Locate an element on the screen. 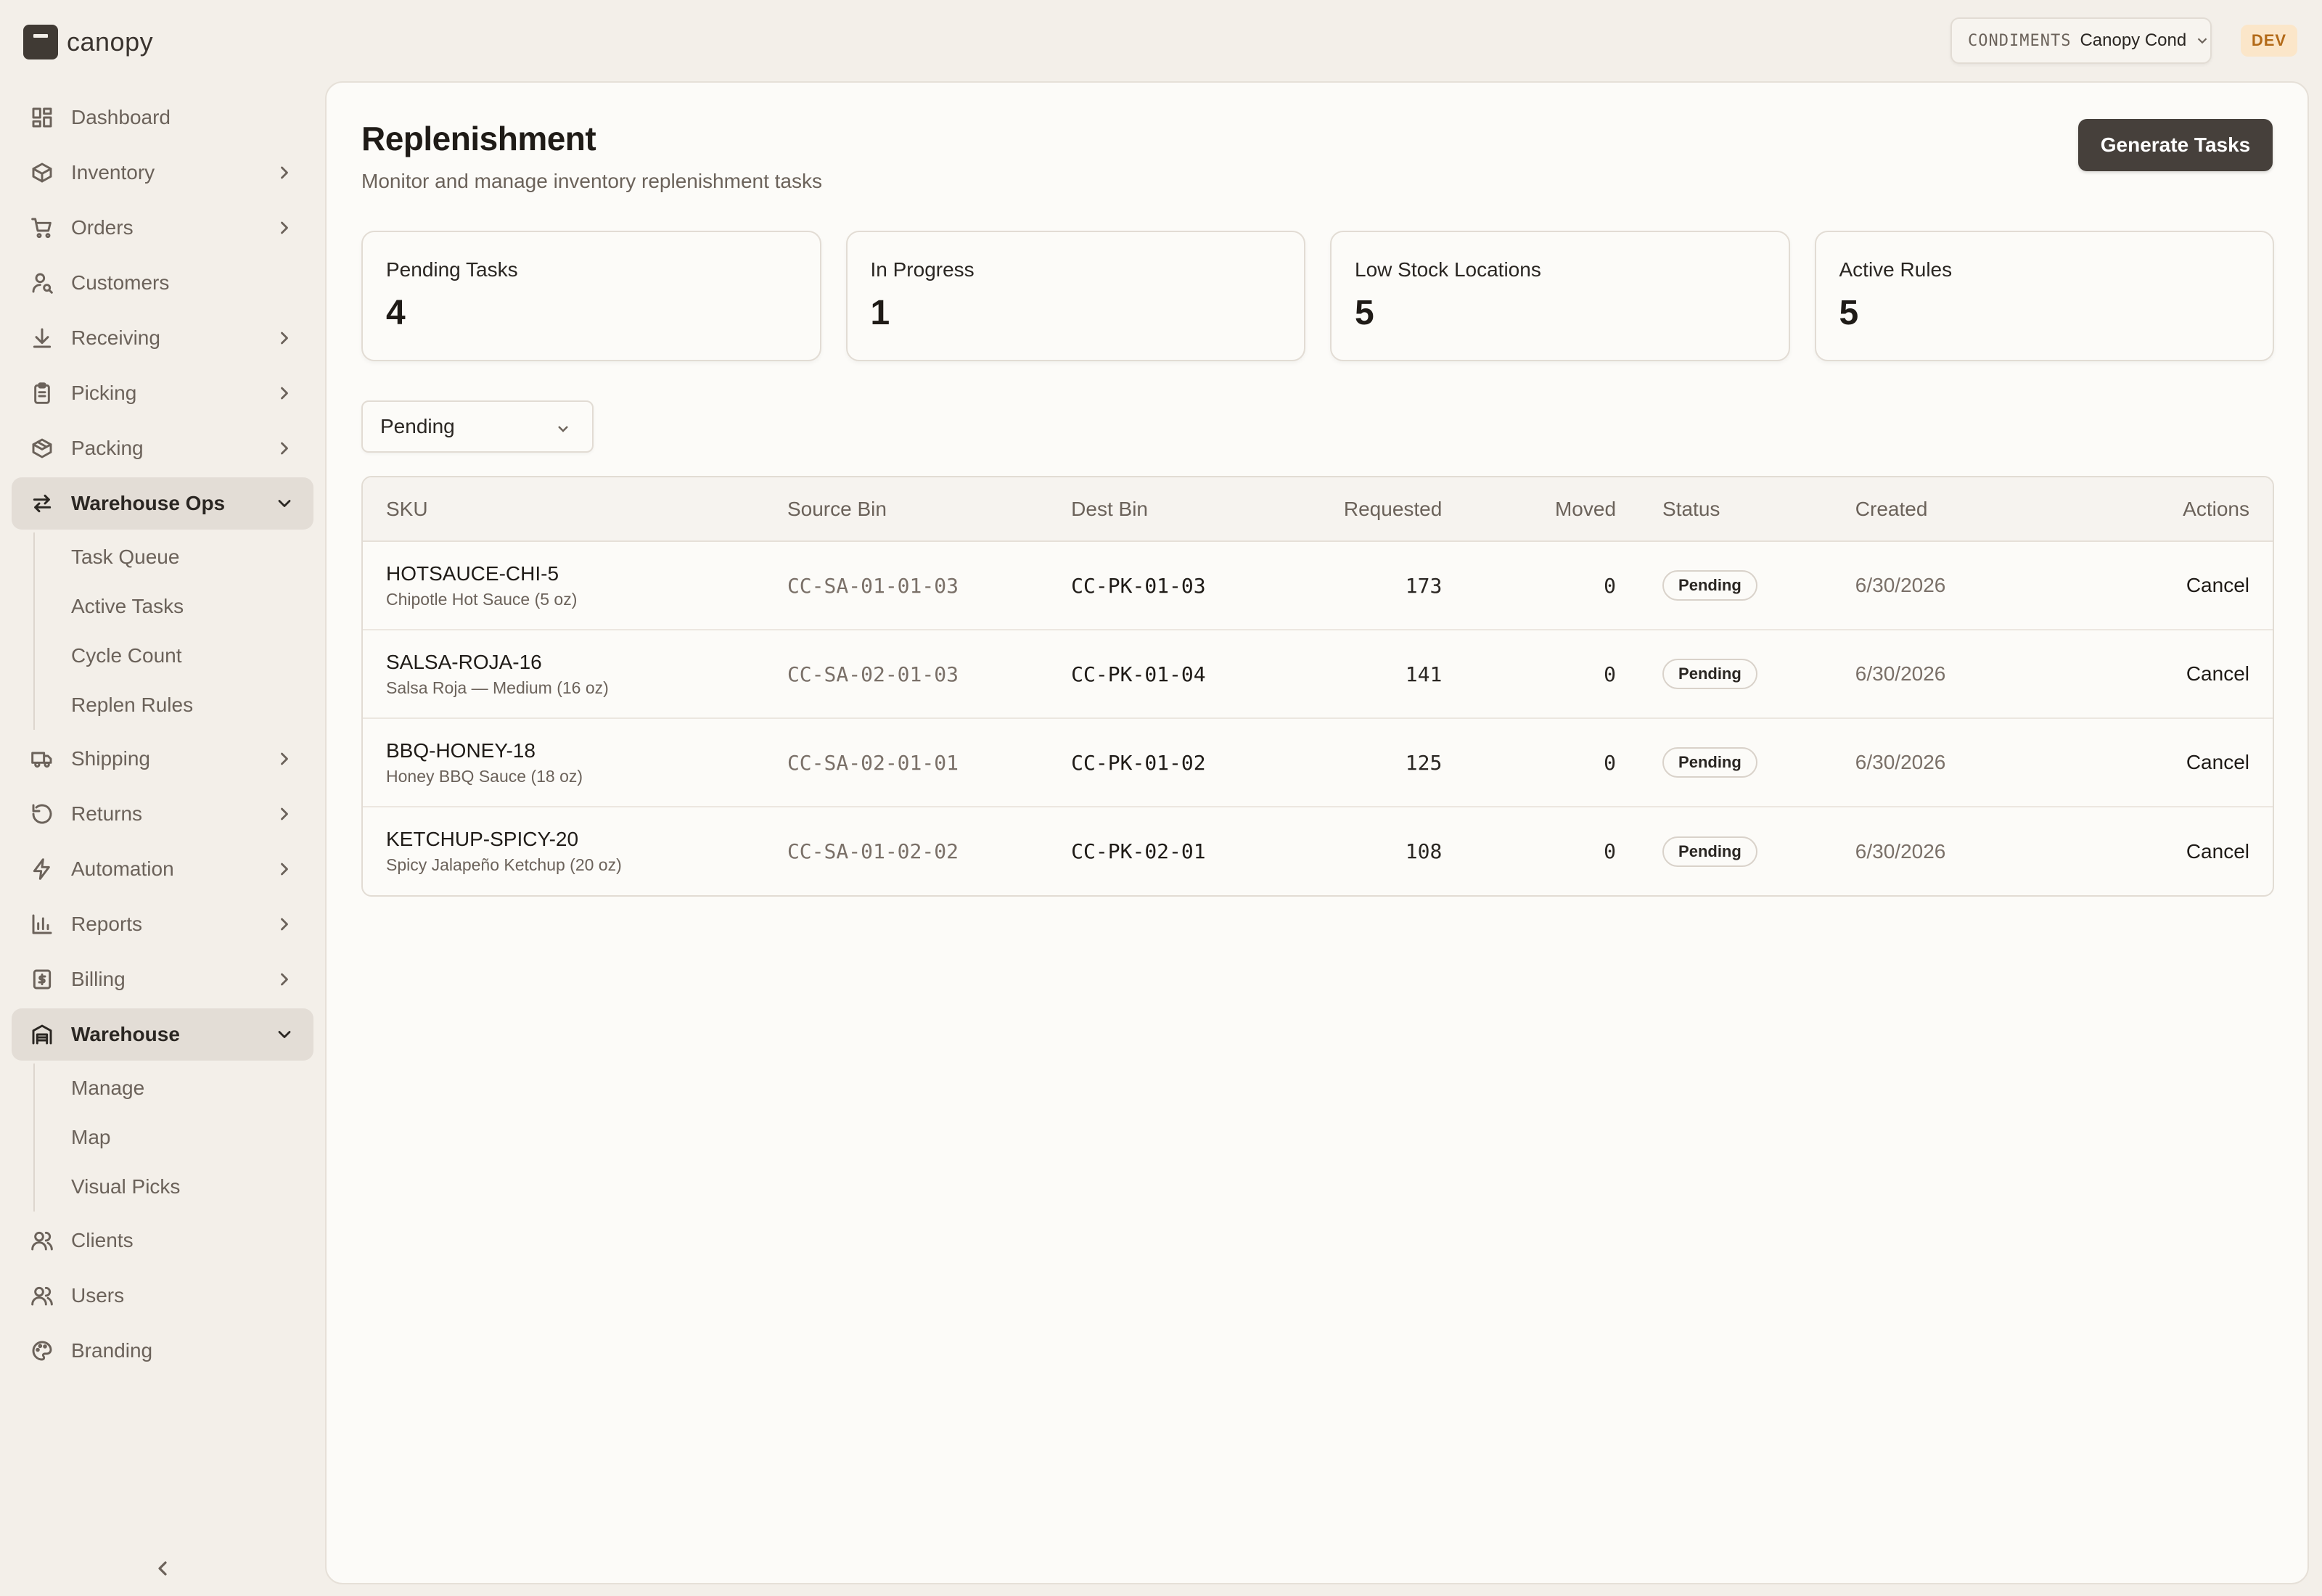 Image resolution: width=2322 pixels, height=1596 pixels. brand-logo: canopy is located at coordinates (88, 42).